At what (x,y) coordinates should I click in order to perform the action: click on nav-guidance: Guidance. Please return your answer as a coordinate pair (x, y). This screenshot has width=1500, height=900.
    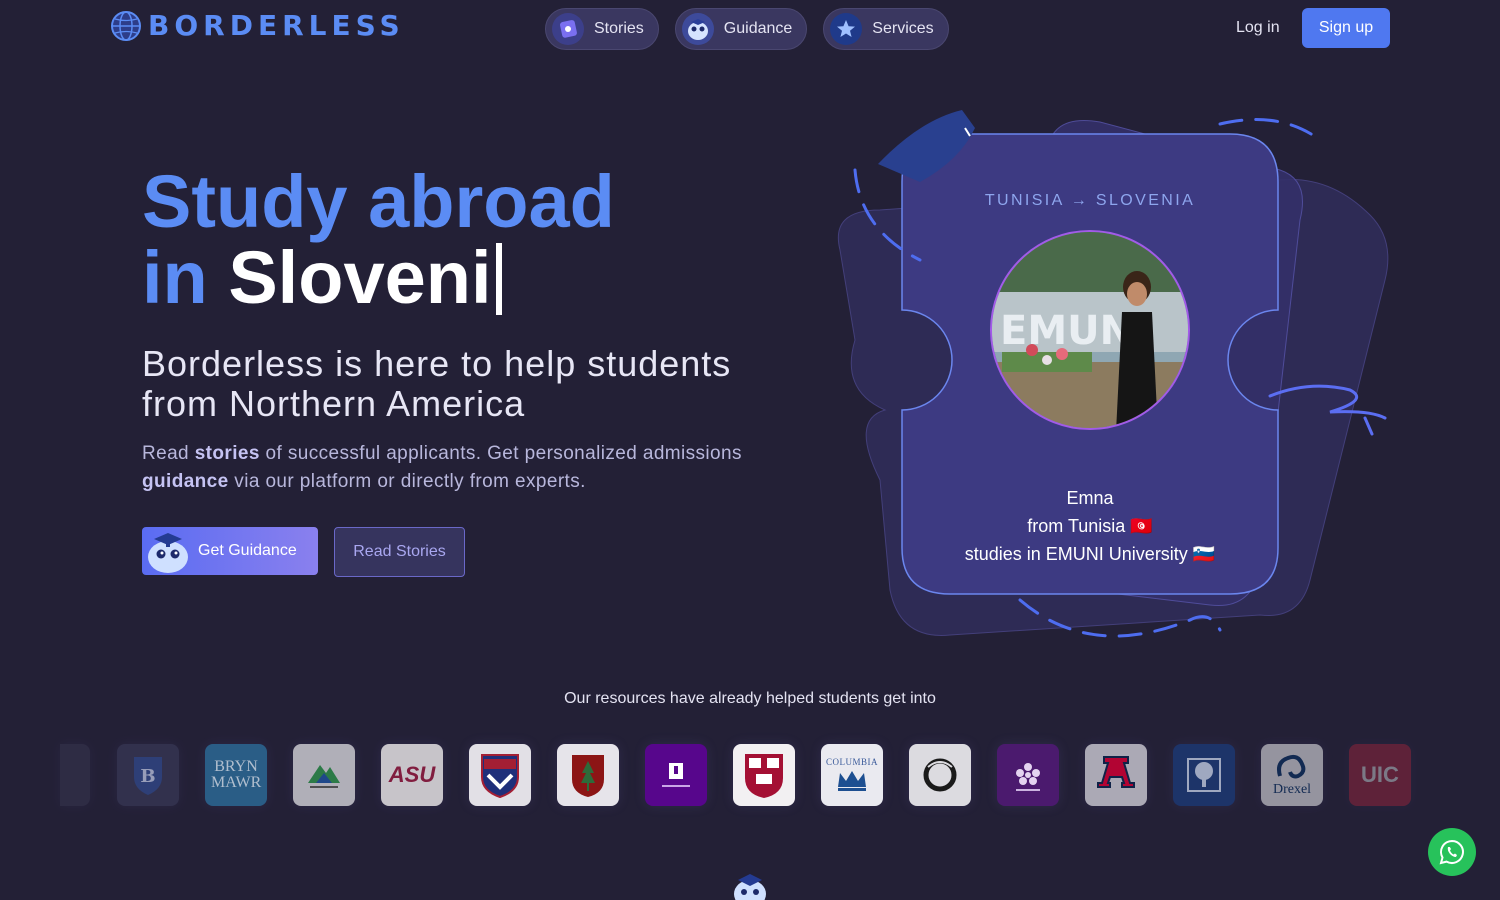
    Looking at the image, I should click on (741, 29).